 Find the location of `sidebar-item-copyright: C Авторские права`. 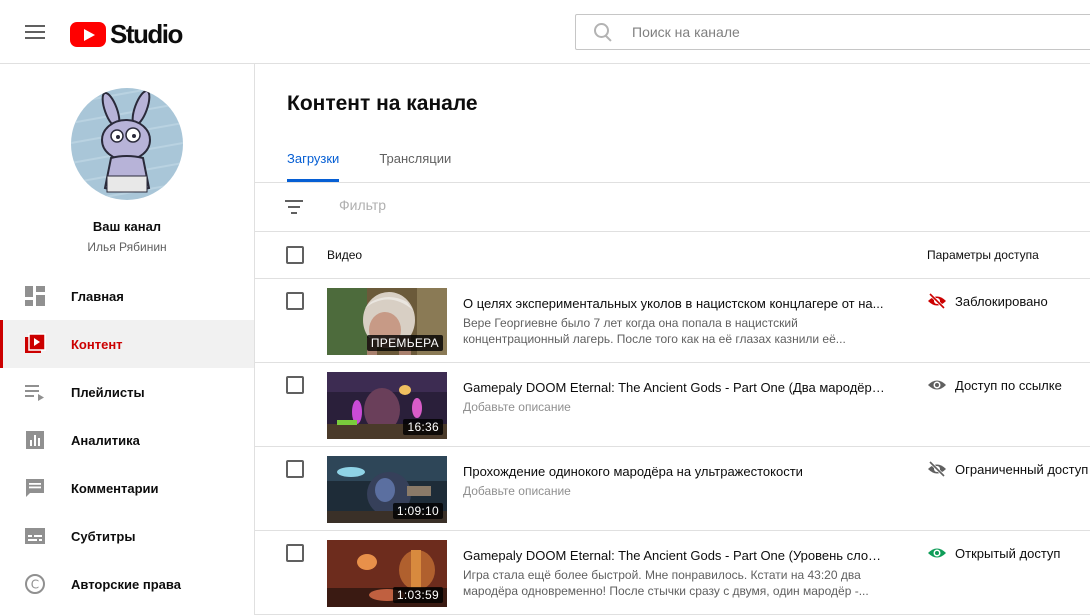

sidebar-item-copyright: C Авторские права is located at coordinates (127, 584).